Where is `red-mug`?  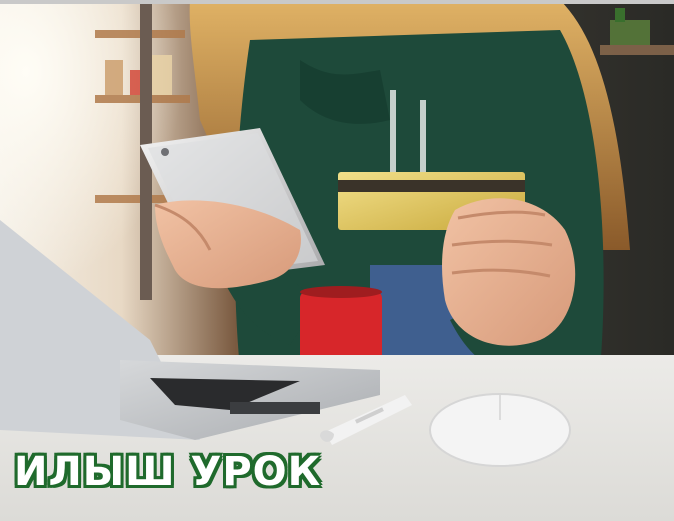 red-mug is located at coordinates (341, 324).